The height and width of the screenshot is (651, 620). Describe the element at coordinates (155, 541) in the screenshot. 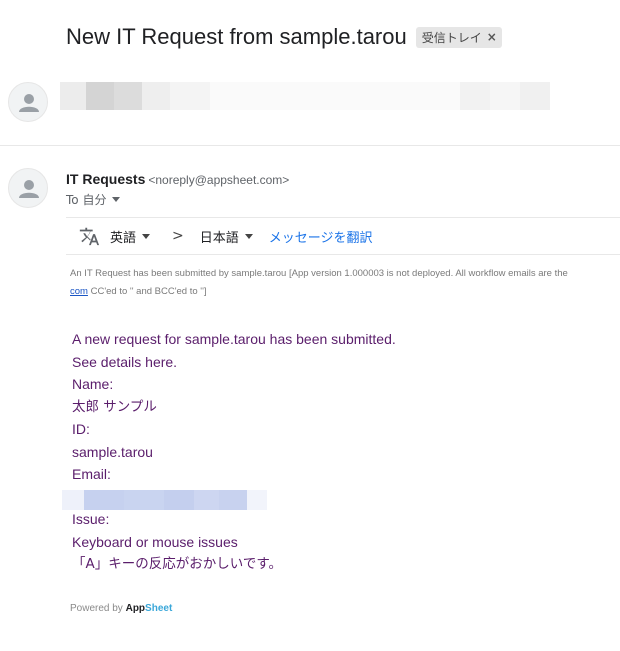

I see `issue-value: Keyboard or mouse issues` at that location.